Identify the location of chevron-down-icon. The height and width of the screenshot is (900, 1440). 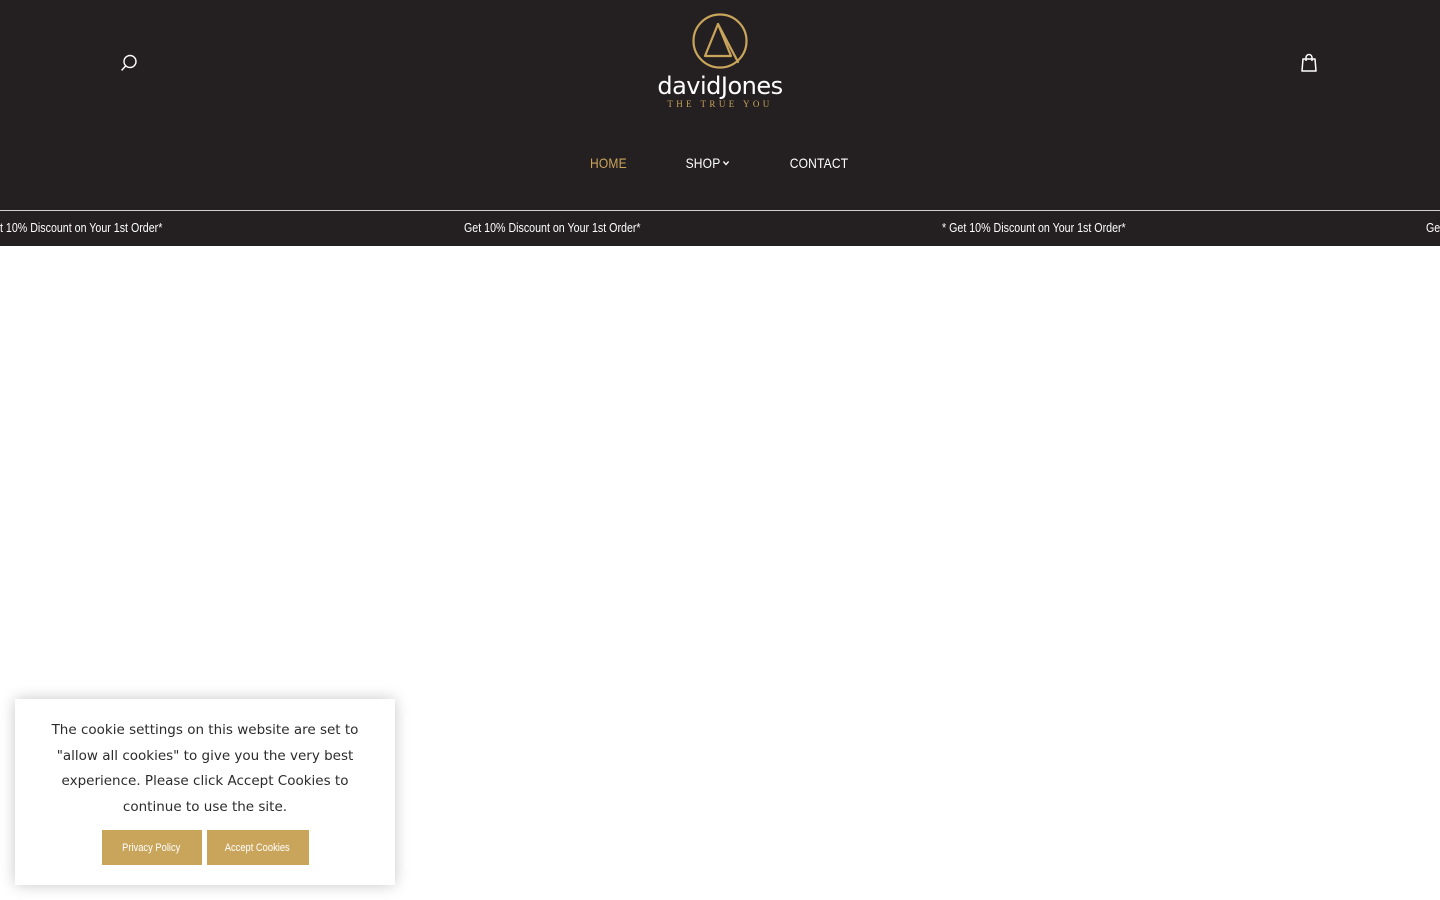
(726, 163).